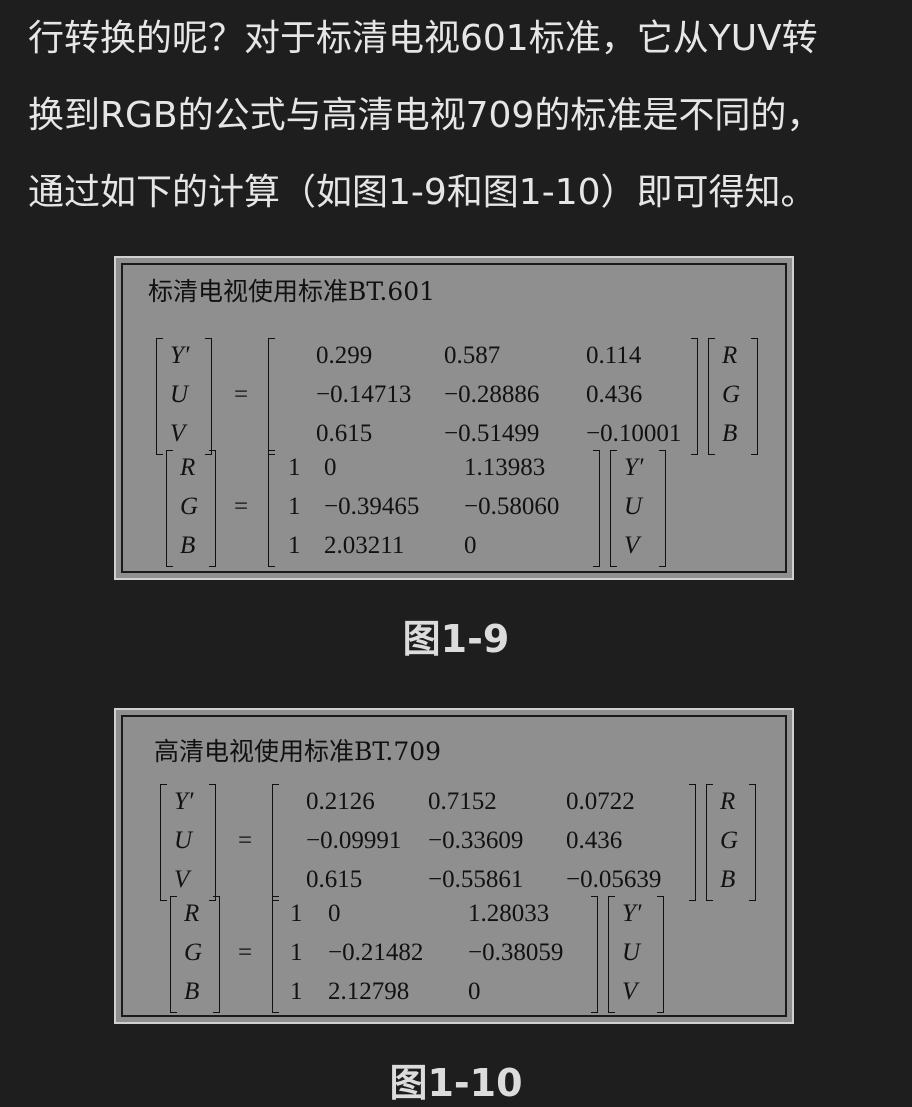 Image resolution: width=912 pixels, height=1107 pixels. Describe the element at coordinates (425, 115) in the screenshot. I see `paragraph-line: 换到RGB的公式与高清电视709的标准是不同的，` at that location.